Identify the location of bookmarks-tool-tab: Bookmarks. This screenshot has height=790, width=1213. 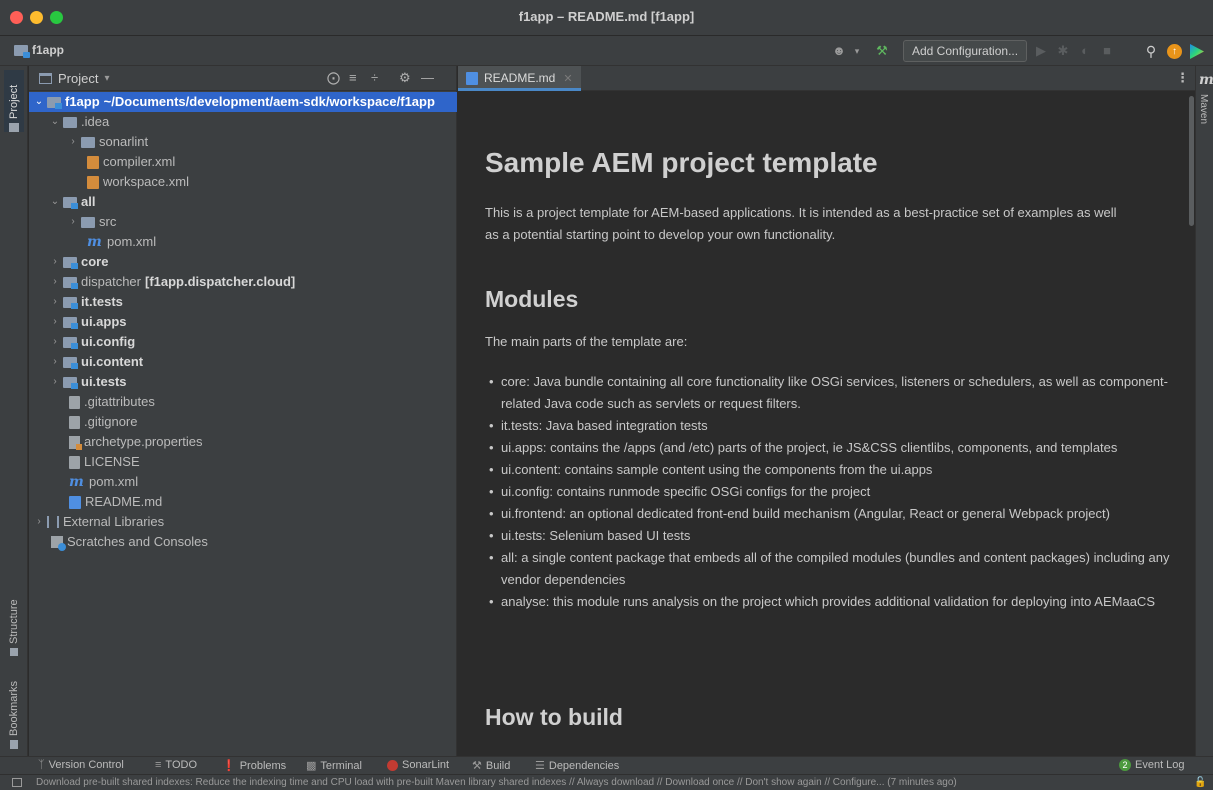
(14, 710).